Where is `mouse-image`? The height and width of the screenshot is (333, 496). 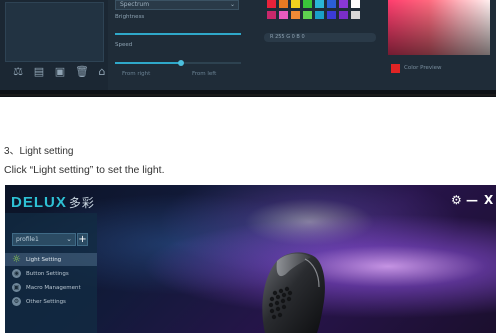
mouse-image is located at coordinates (293, 292).